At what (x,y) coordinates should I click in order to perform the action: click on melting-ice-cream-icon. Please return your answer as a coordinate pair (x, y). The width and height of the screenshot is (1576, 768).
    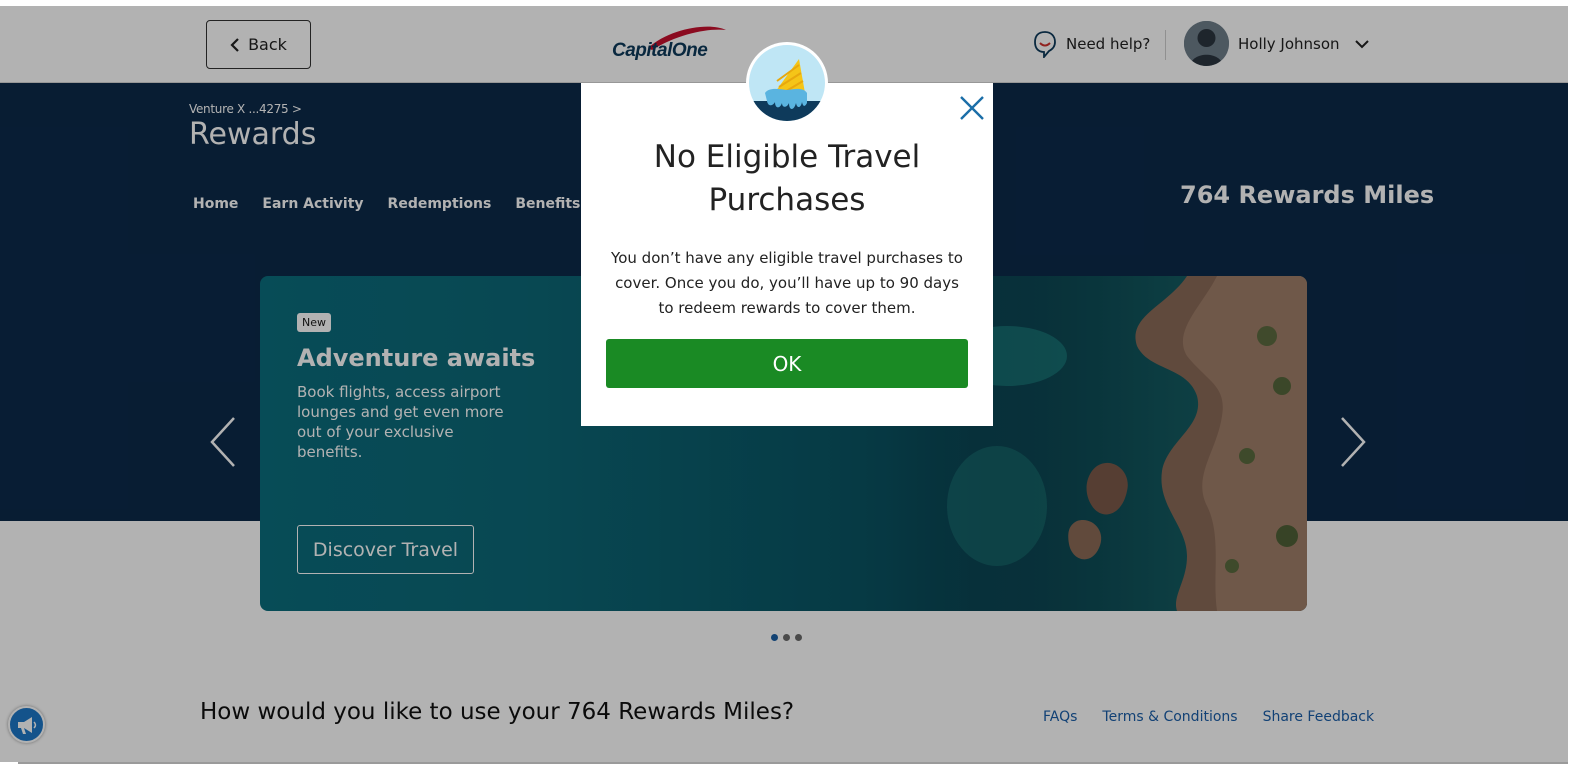
    Looking at the image, I should click on (787, 83).